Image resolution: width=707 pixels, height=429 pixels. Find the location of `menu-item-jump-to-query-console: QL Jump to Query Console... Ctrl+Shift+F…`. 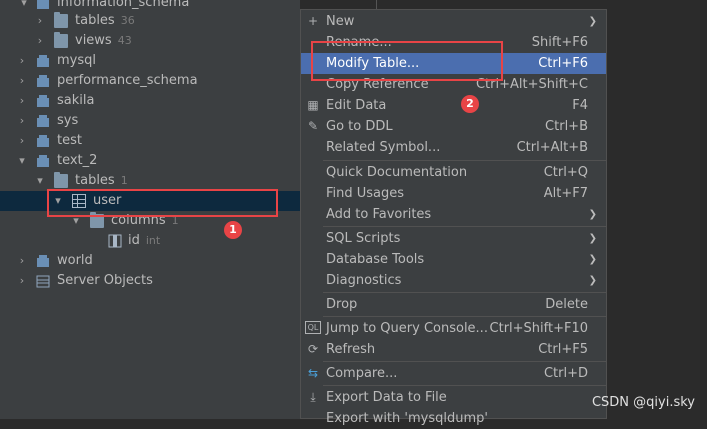

menu-item-jump-to-query-console: QL Jump to Query Console... Ctrl+Shift+F… is located at coordinates (453, 328).